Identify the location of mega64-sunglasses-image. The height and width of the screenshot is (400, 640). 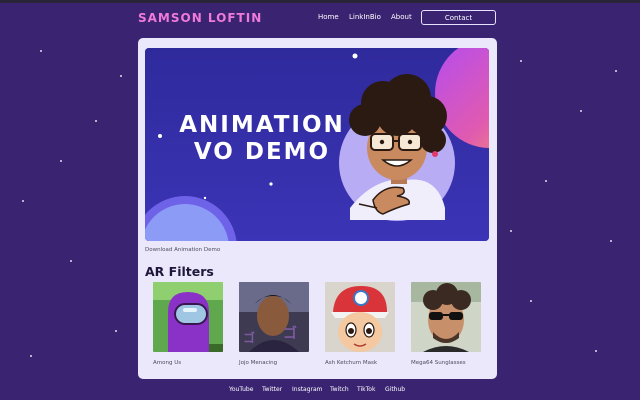
(446, 317).